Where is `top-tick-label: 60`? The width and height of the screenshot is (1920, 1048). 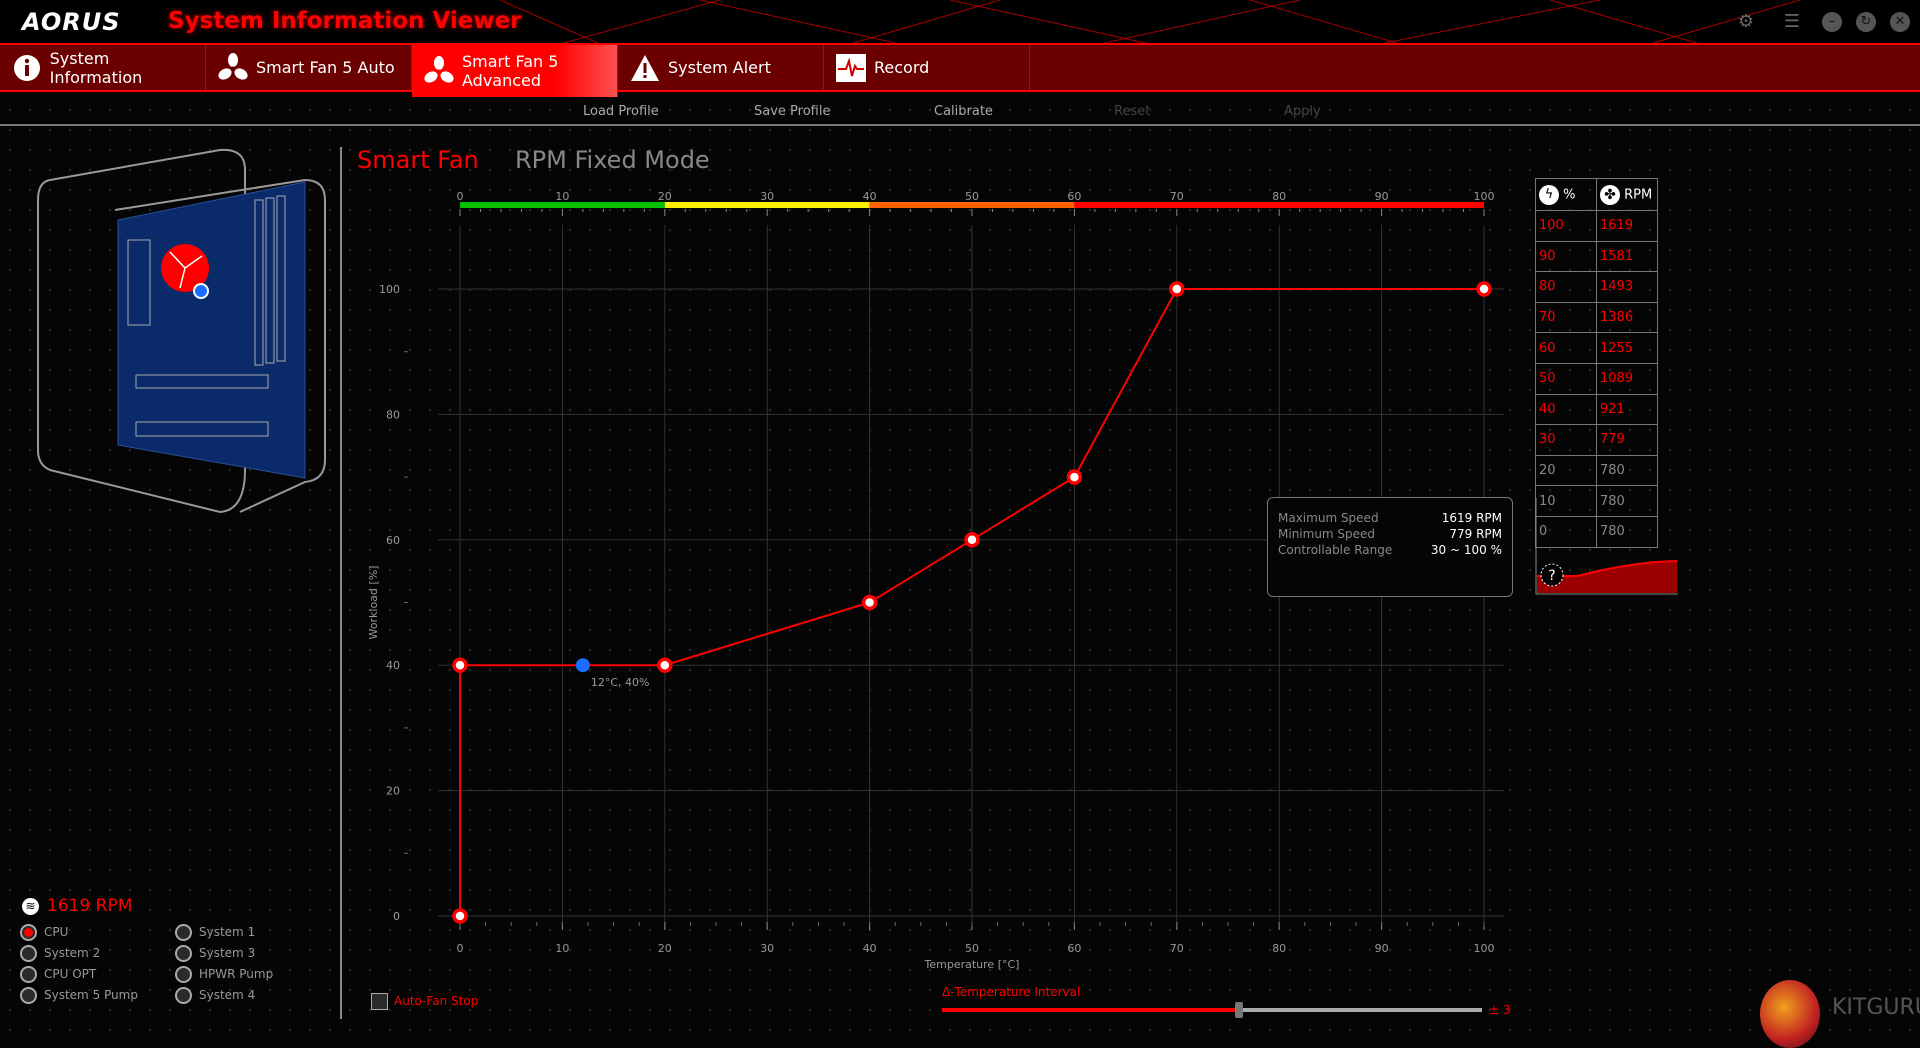
top-tick-label: 60 is located at coordinates (1074, 196).